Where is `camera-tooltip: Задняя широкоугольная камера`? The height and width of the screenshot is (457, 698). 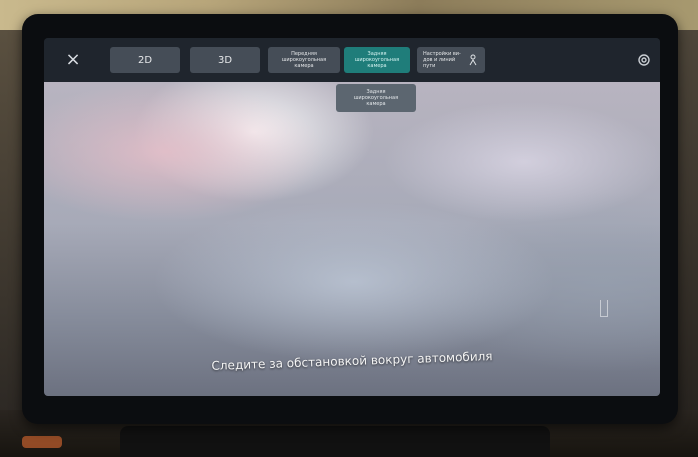 camera-tooltip: Задняя широкоугольная камера is located at coordinates (376, 98).